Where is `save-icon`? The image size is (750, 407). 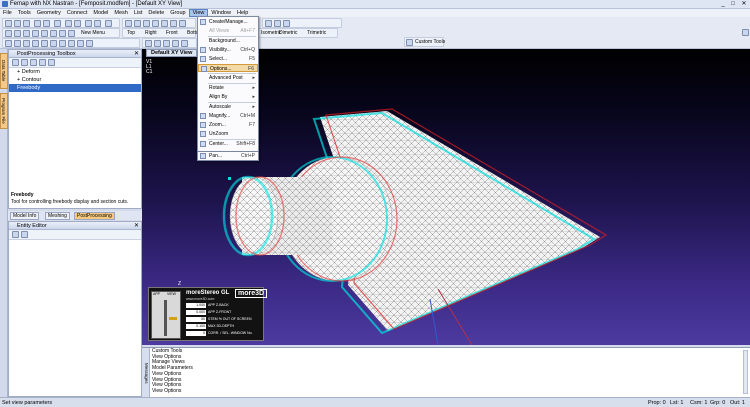
save-icon is located at coordinates (26, 23).